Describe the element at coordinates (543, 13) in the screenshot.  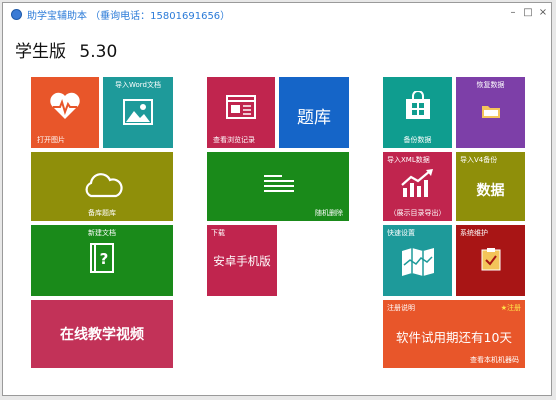
I see `close-button: ×` at that location.